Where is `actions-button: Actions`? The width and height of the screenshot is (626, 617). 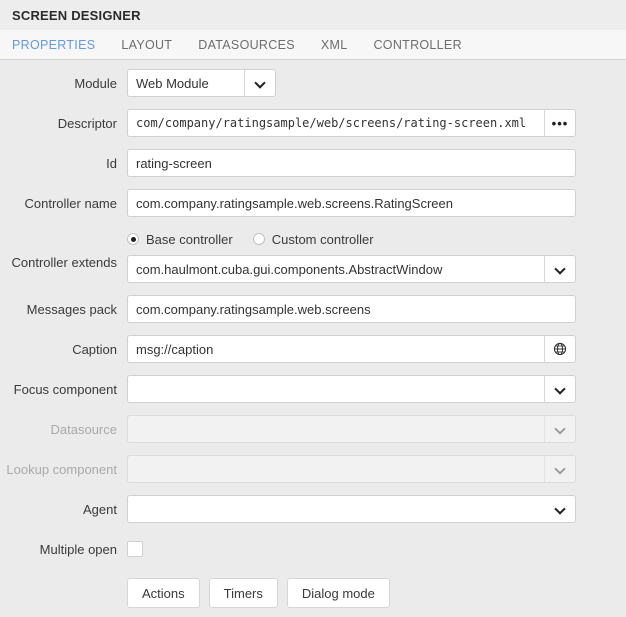
actions-button: Actions is located at coordinates (163, 593).